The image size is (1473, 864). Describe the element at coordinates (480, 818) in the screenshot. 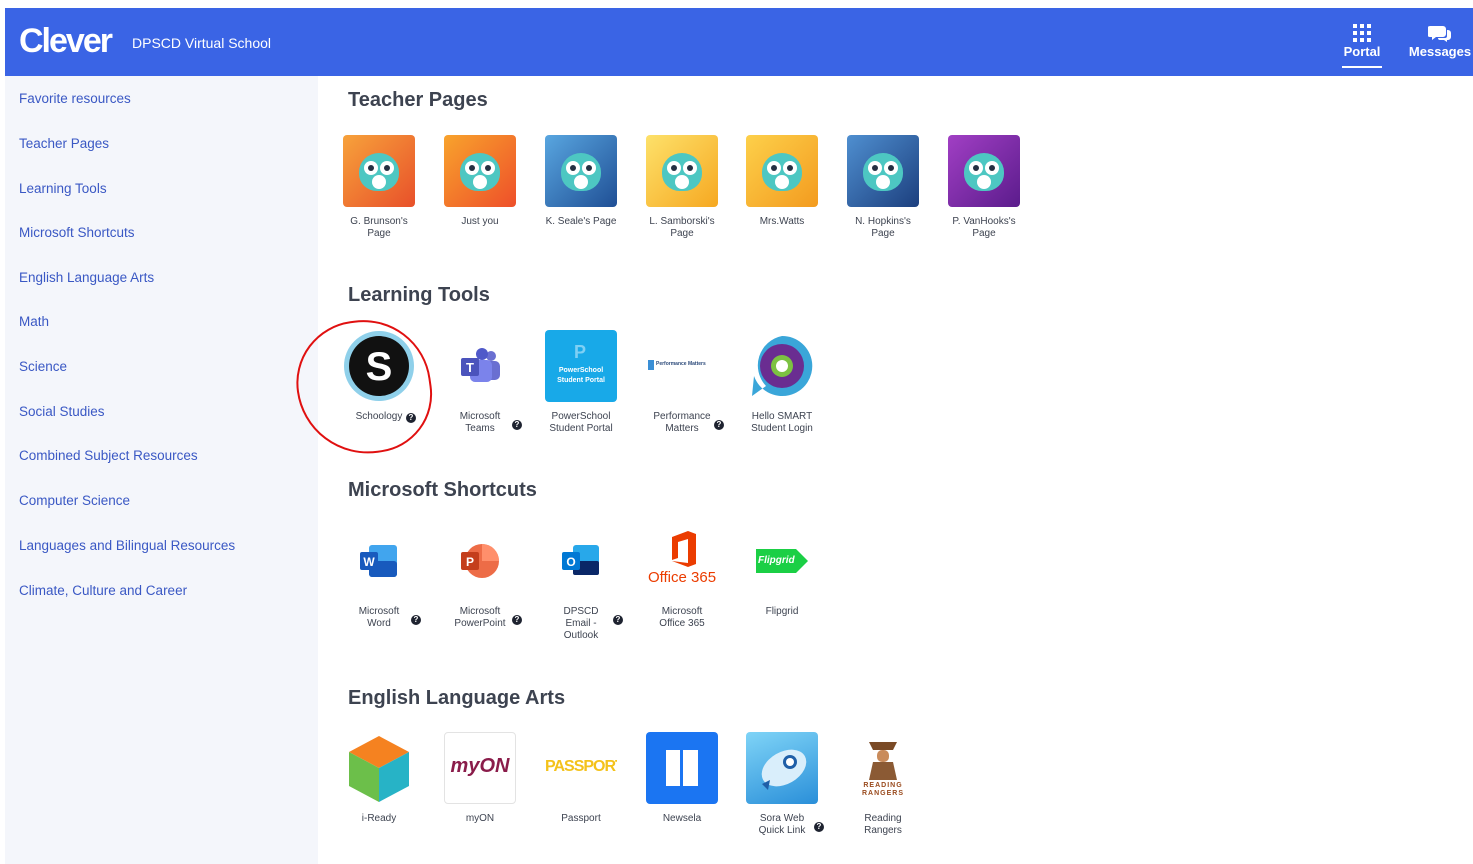

I see `app-label: myON` at that location.